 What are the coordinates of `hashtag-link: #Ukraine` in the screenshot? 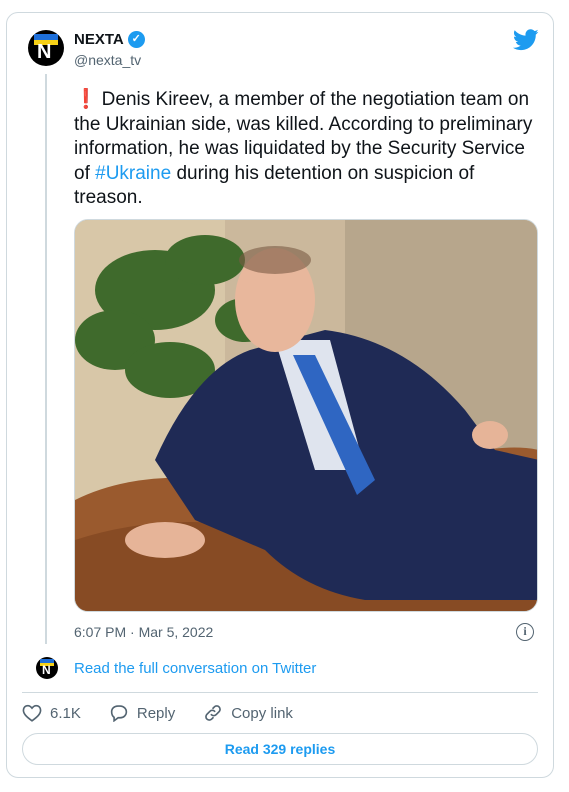 It's located at (133, 173).